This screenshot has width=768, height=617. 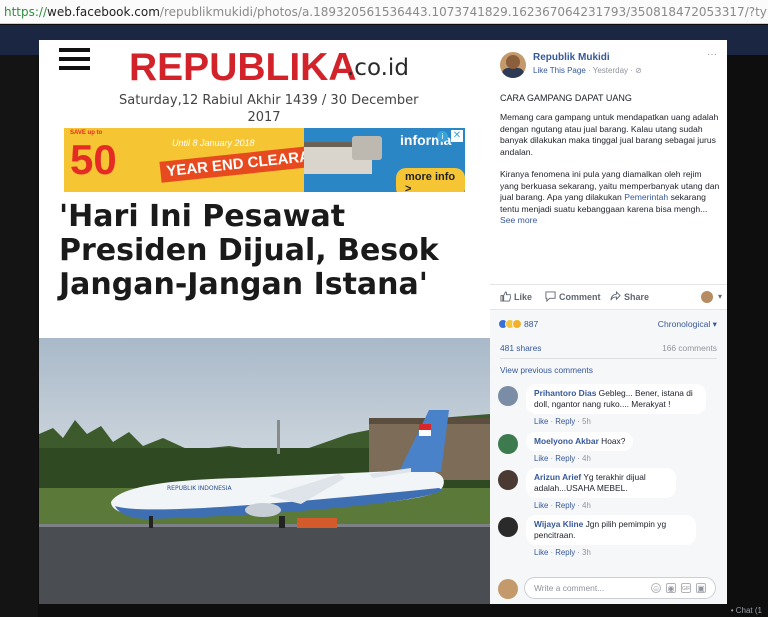 What do you see at coordinates (671, 588) in the screenshot?
I see `camera-icon: ◉` at bounding box center [671, 588].